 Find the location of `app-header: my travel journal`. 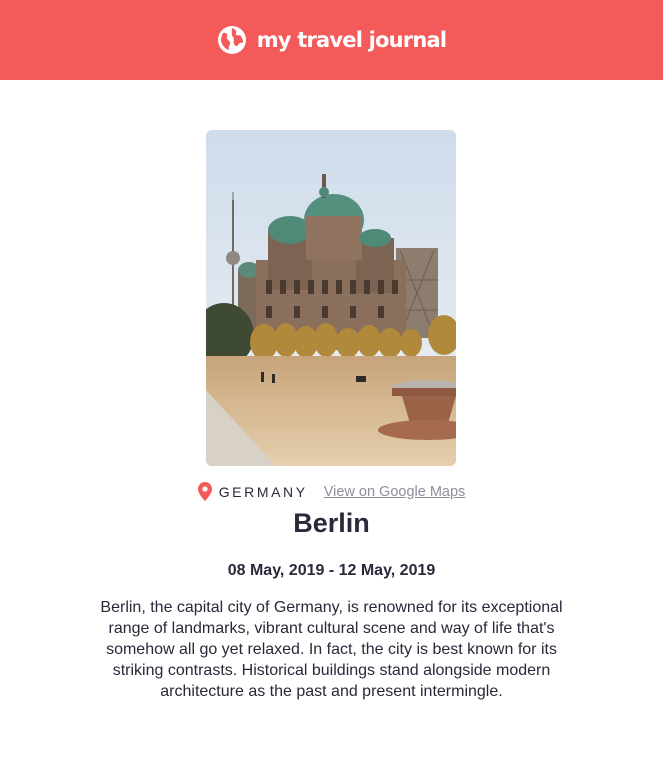

app-header: my travel journal is located at coordinates (331, 40).